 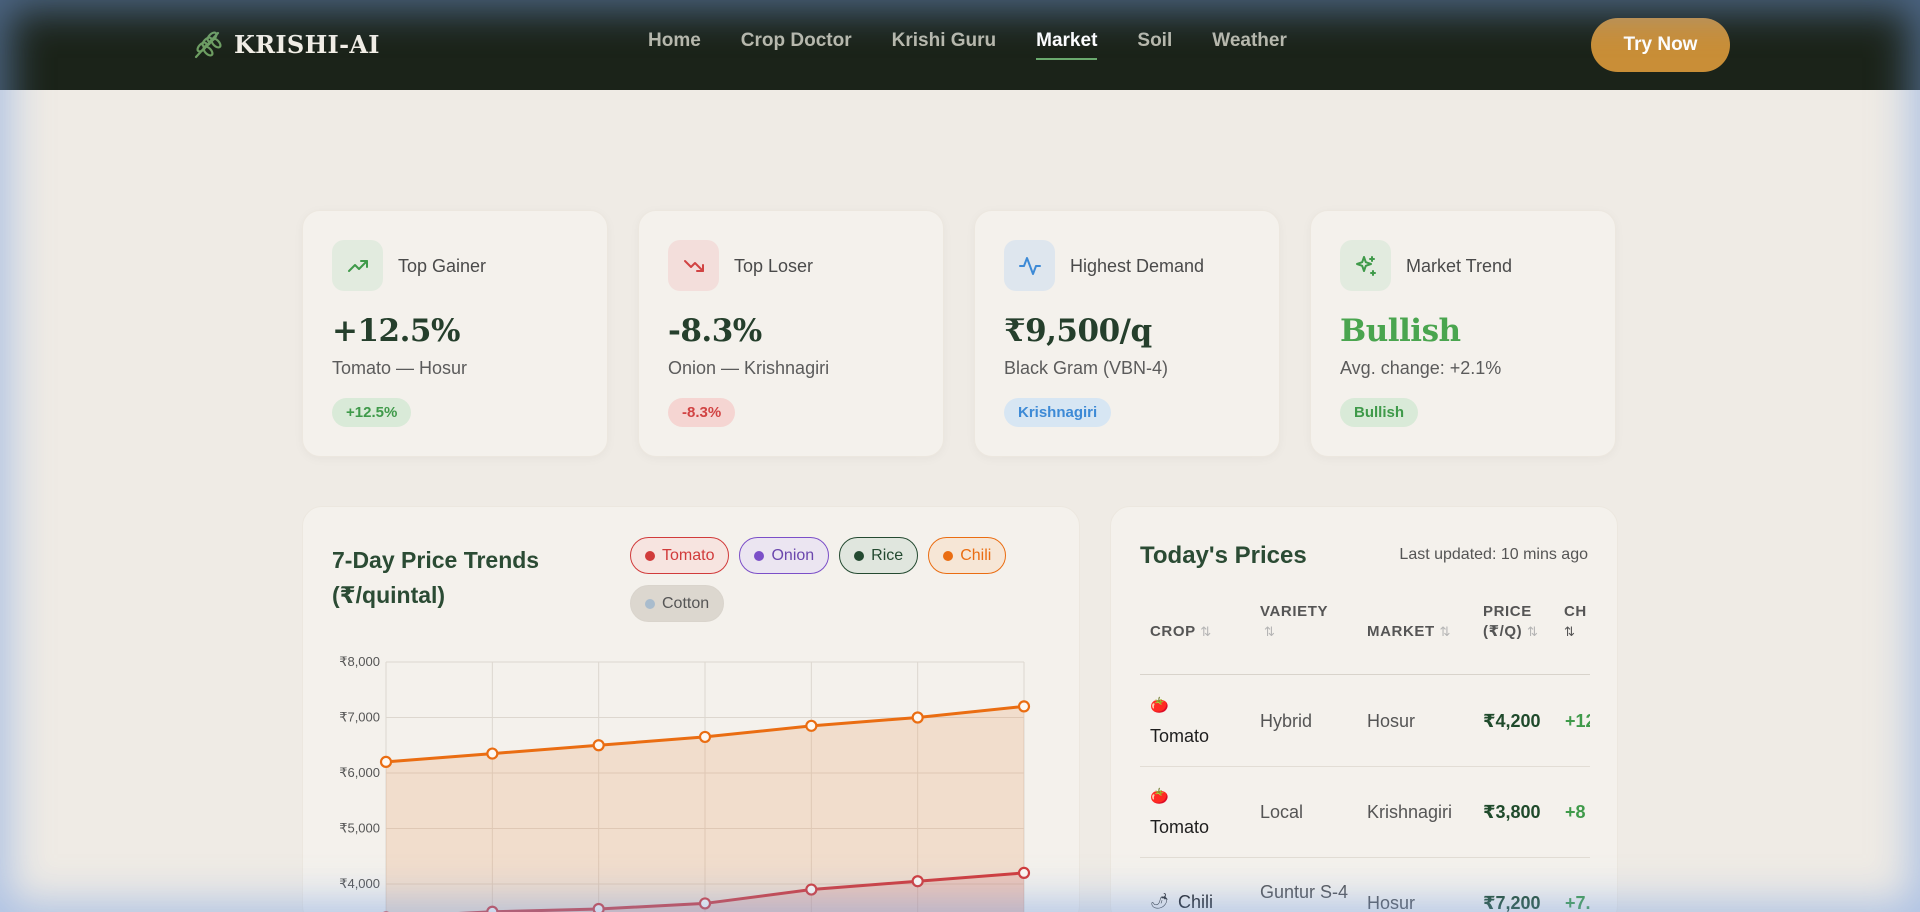 What do you see at coordinates (715, 331) in the screenshot?
I see `stat-value: -8.3%` at bounding box center [715, 331].